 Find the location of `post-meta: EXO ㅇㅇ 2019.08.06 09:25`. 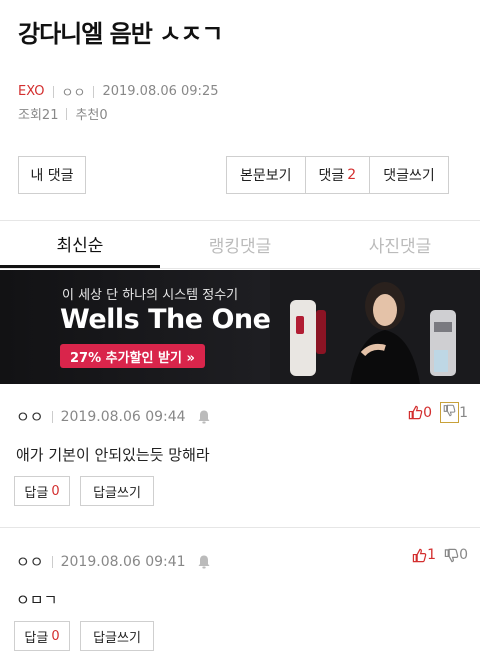

post-meta: EXO ㅇㅇ 2019.08.06 09:25 is located at coordinates (118, 91).